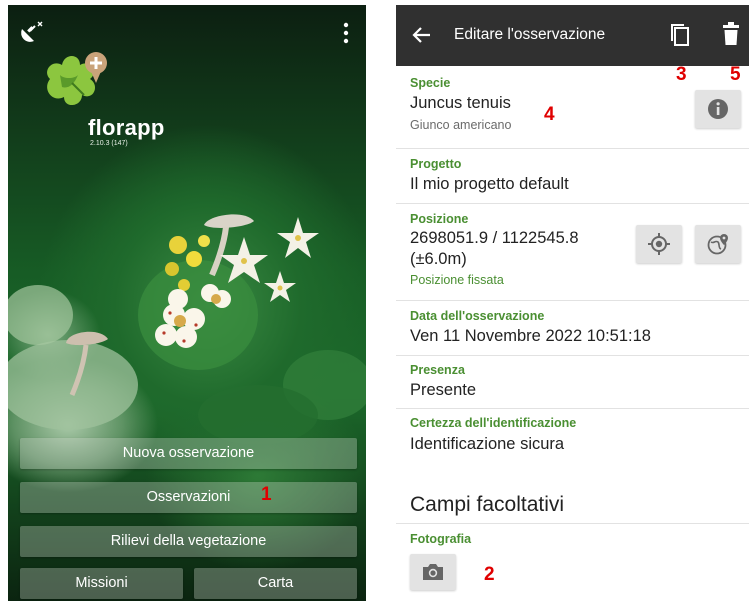  Describe the element at coordinates (461, 125) in the screenshot. I see `species-common-name: Giunco americano` at that location.